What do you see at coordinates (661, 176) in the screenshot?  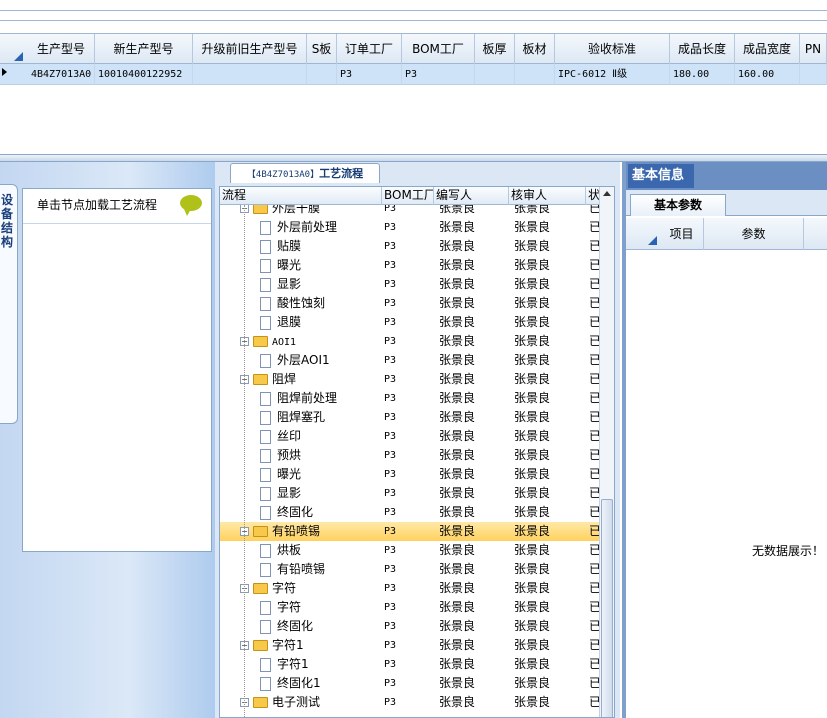 I see `tab-basic-info: 基本信息` at bounding box center [661, 176].